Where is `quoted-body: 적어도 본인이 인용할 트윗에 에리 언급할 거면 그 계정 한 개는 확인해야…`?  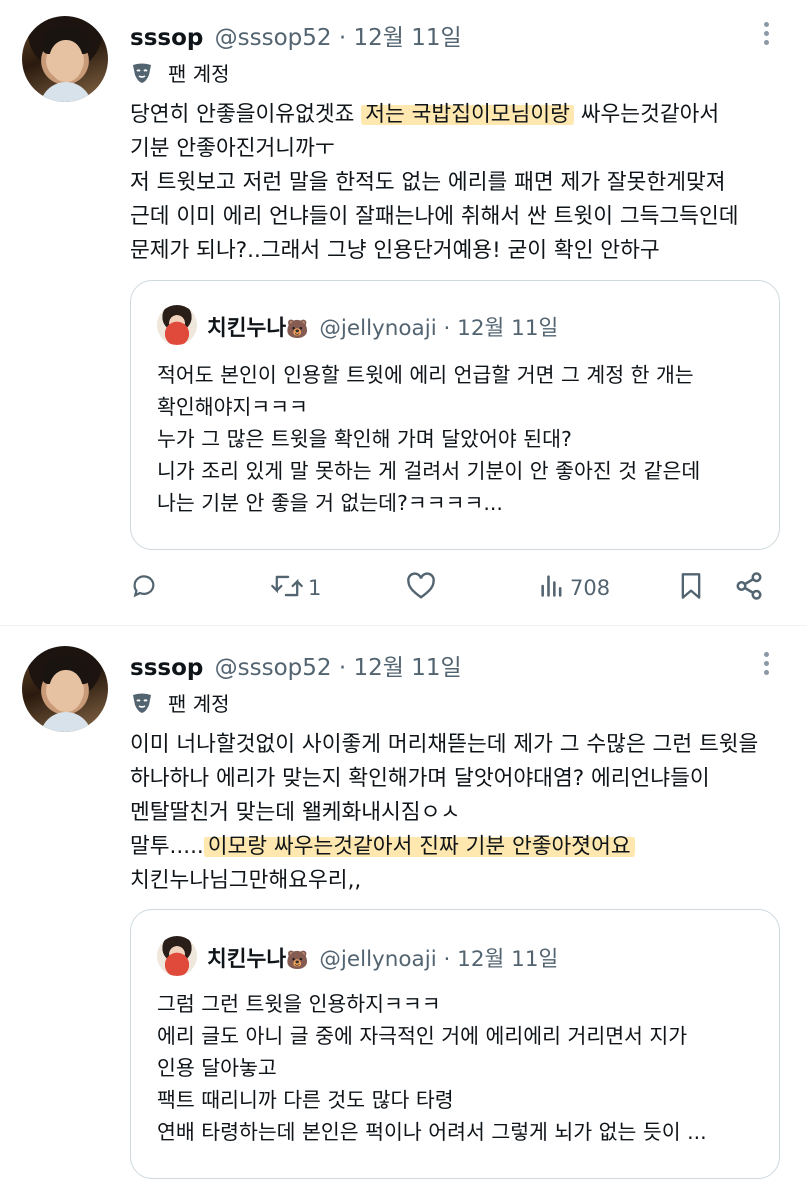
quoted-body: 적어도 본인이 인용할 트윗에 에리 언급할 거면 그 계정 한 개는 확인해야… is located at coordinates (462, 439).